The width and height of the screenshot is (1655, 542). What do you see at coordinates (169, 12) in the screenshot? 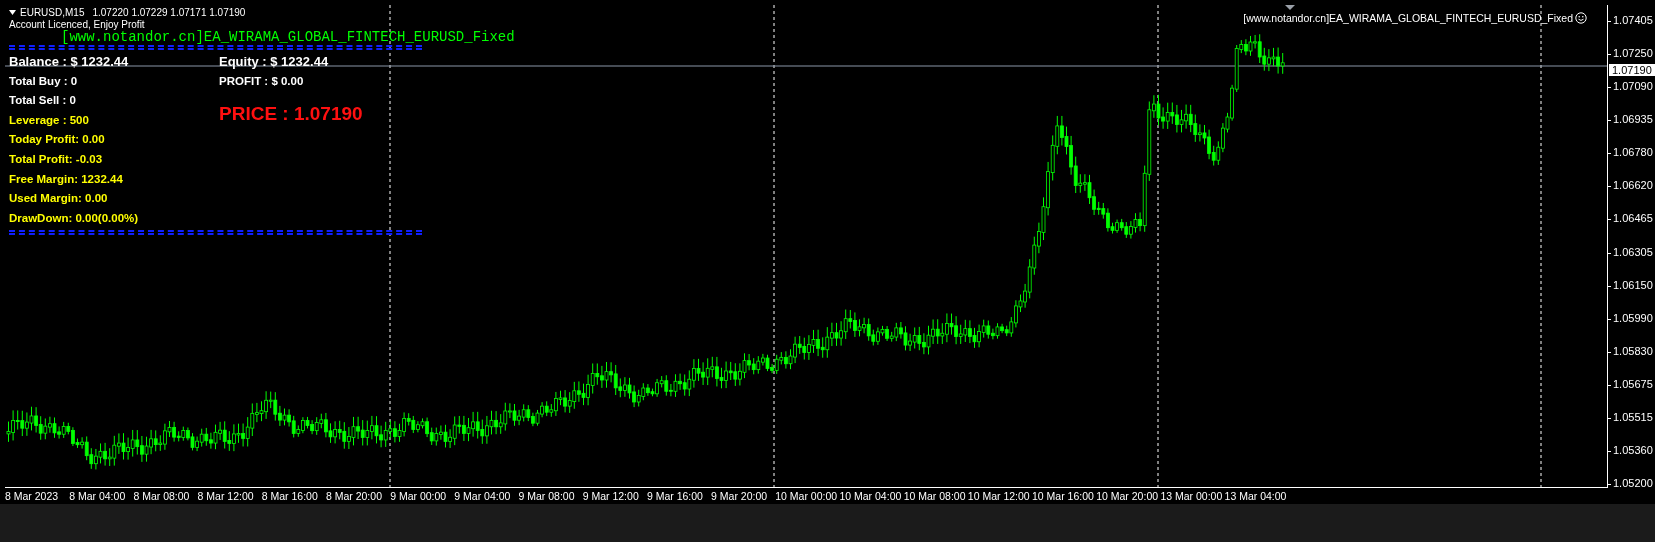
I see `ohlc-values: 1.07220 1.07229 1.07171 1.07190` at bounding box center [169, 12].